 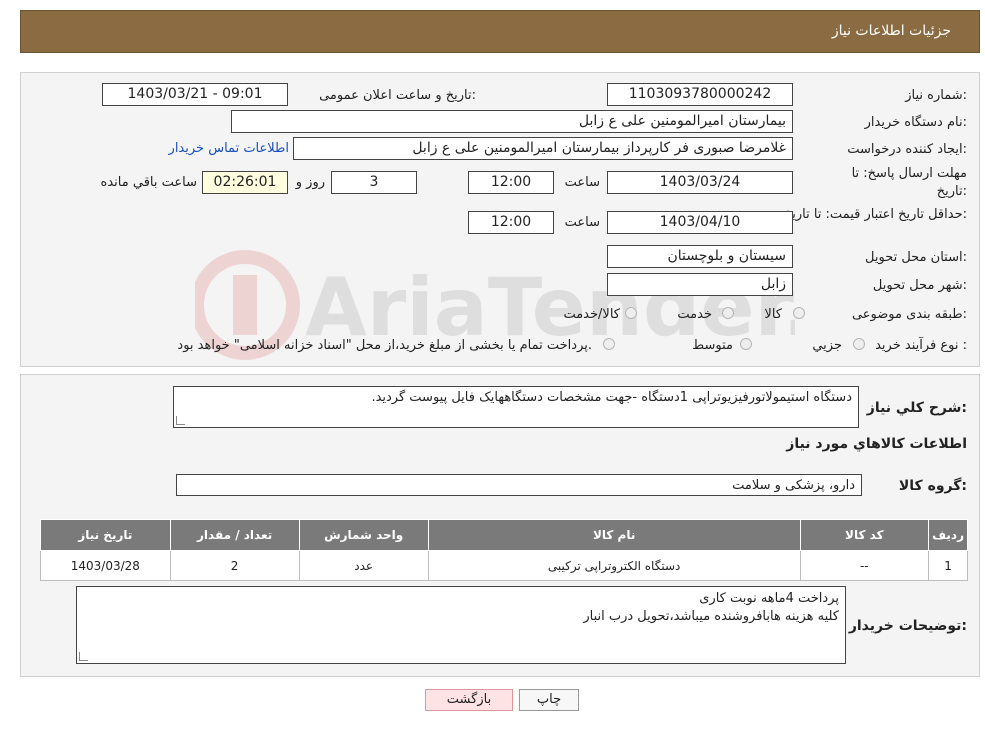 I want to click on print-button: چاپ, so click(x=549, y=700).